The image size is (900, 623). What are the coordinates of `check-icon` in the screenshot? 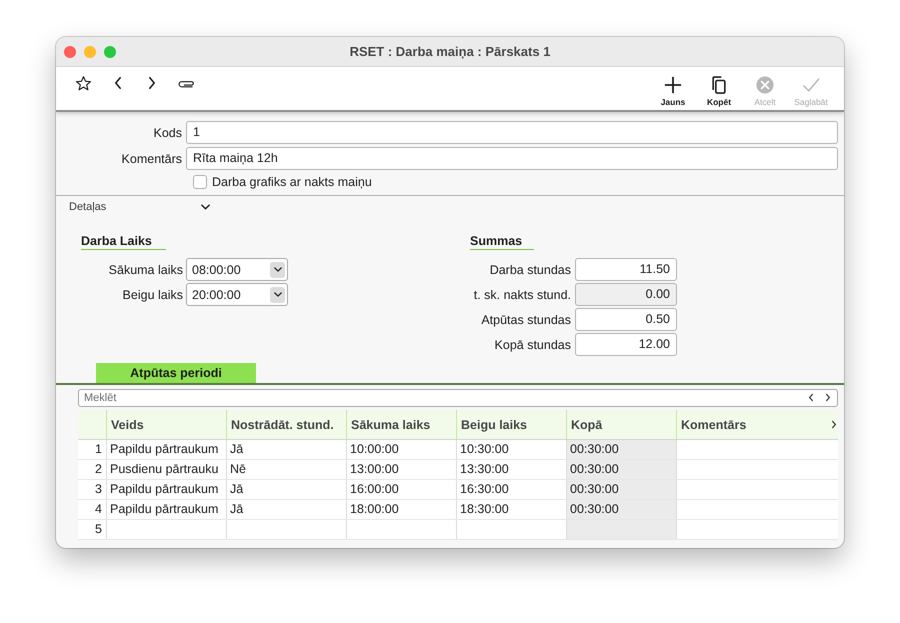 It's located at (811, 85).